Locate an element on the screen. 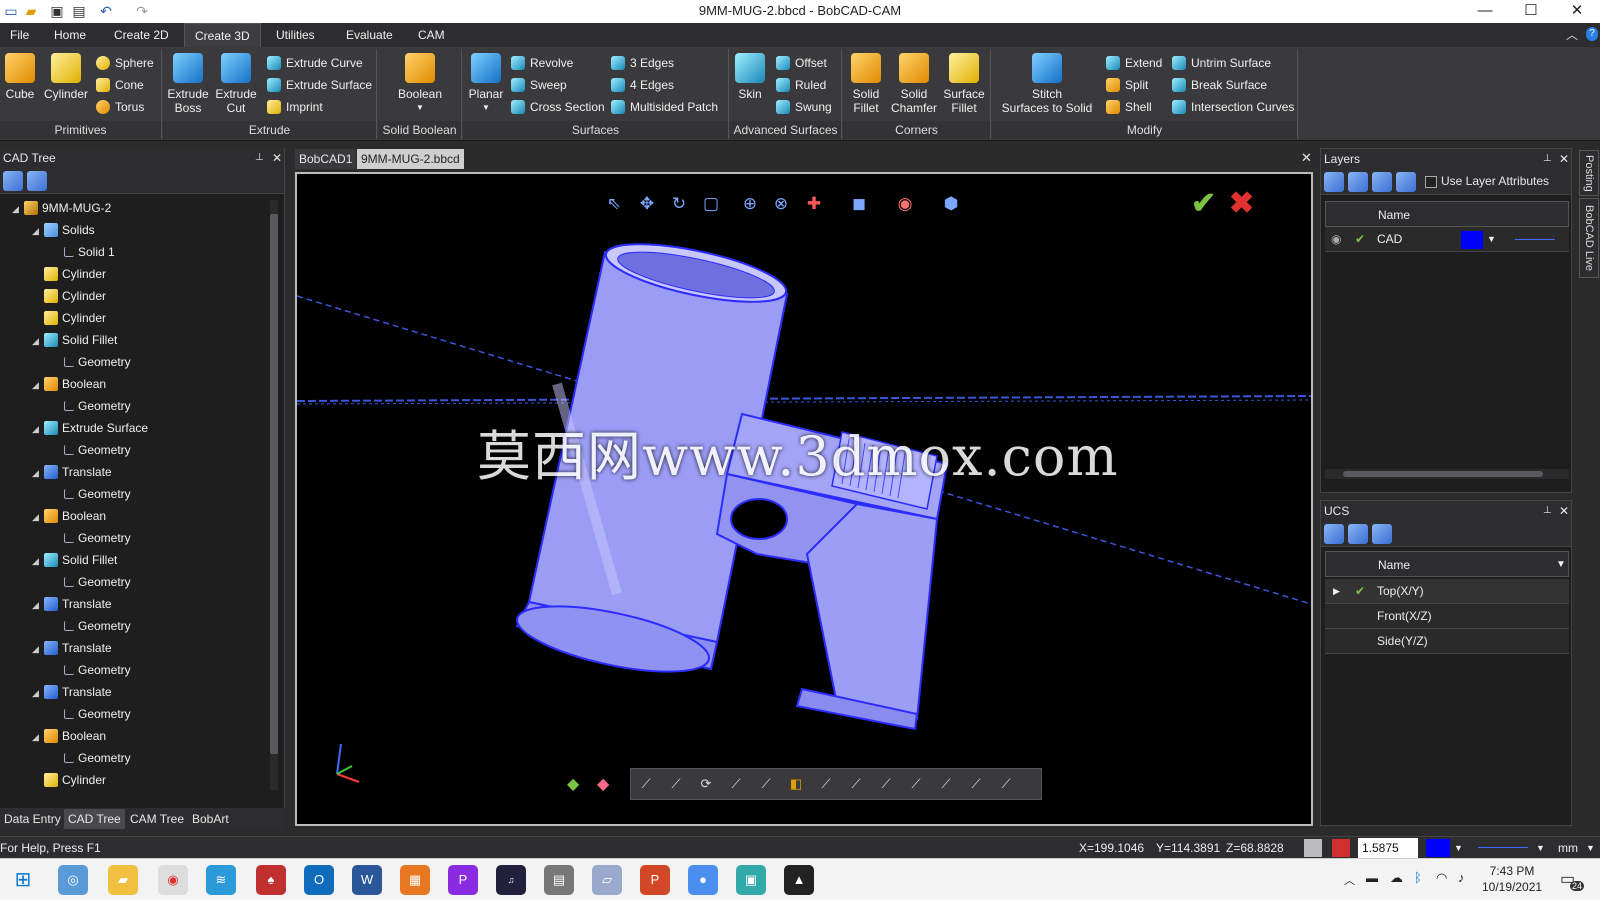 The image size is (1600, 900). pin-icon: ⊥ is located at coordinates (1547, 159).